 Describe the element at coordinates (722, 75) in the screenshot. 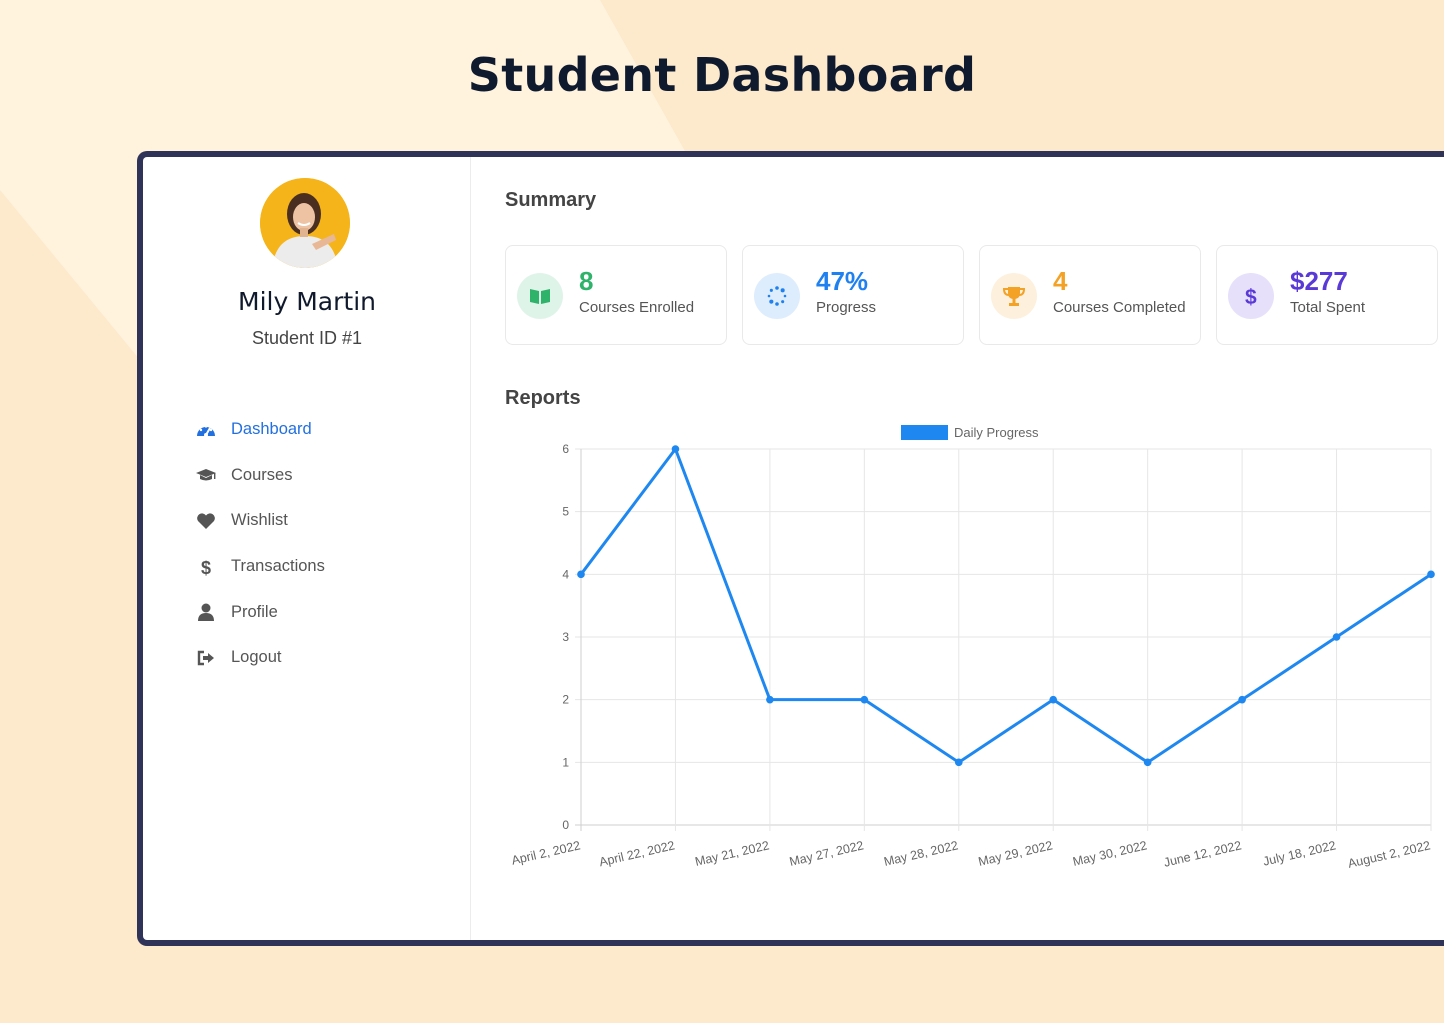

I see `page-title: Student Dashboard` at that location.